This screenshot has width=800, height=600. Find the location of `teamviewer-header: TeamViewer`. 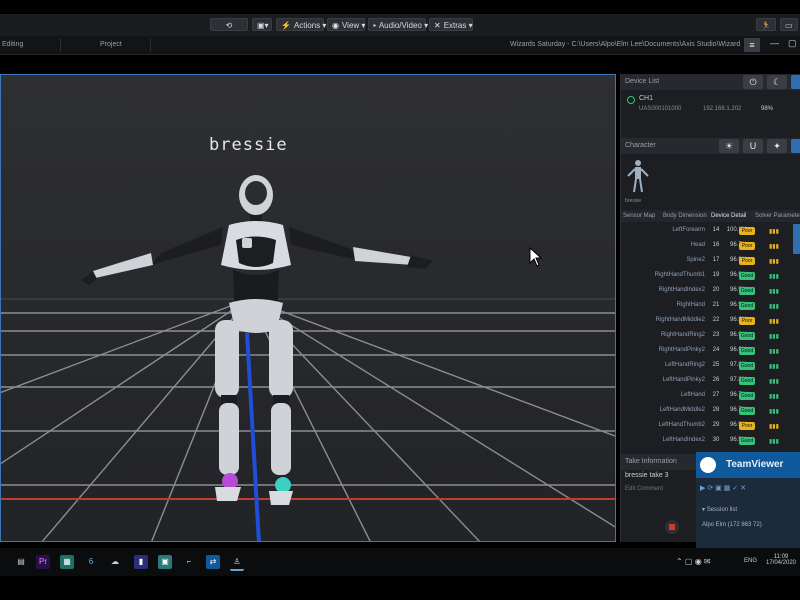

teamviewer-header: TeamViewer is located at coordinates (748, 465).